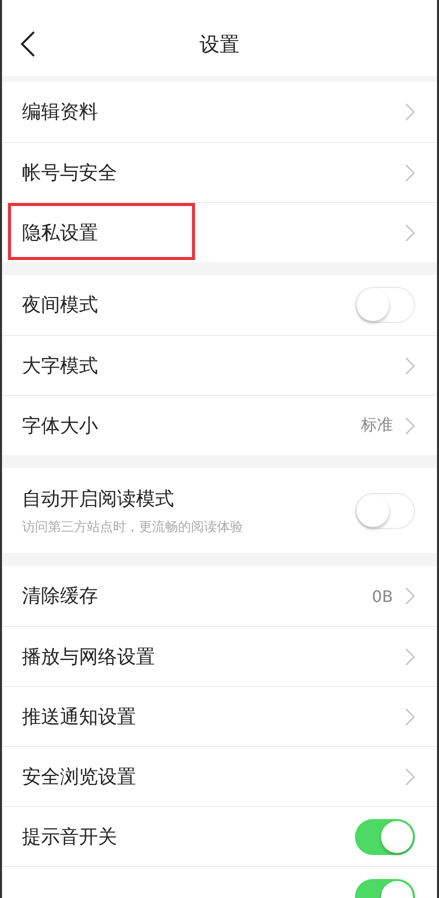 This screenshot has width=439, height=898. I want to click on setting-value: 0B, so click(382, 596).